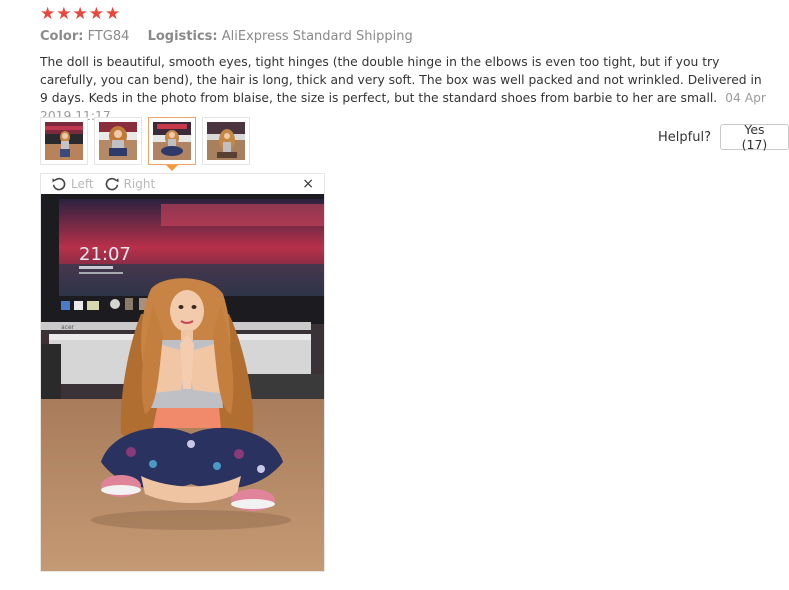  What do you see at coordinates (62, 36) in the screenshot?
I see `color-label: Color:` at bounding box center [62, 36].